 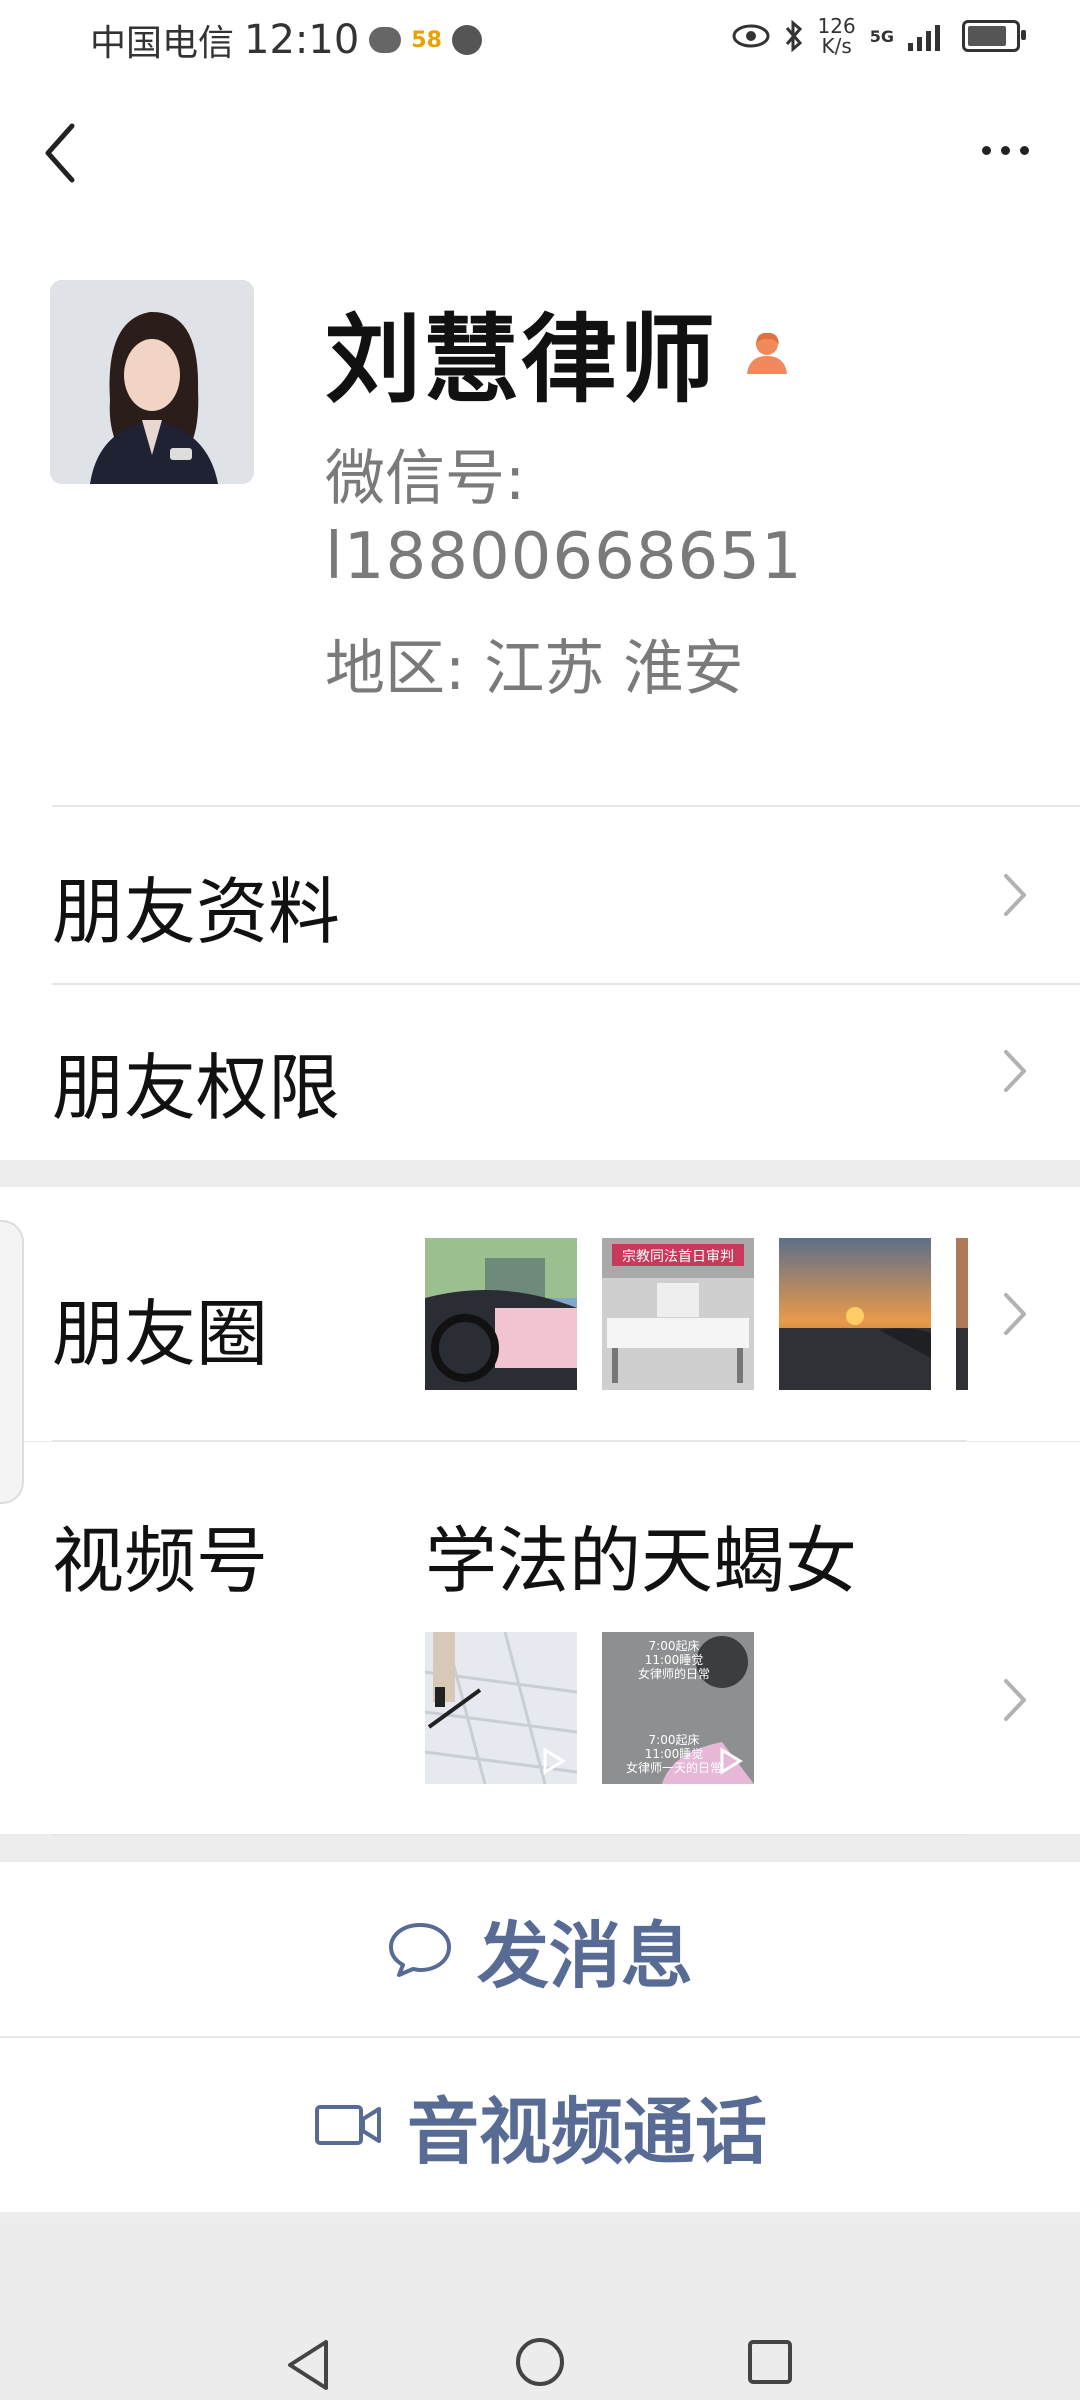 What do you see at coordinates (836, 46) in the screenshot?
I see `net-speed-unit: K/s` at bounding box center [836, 46].